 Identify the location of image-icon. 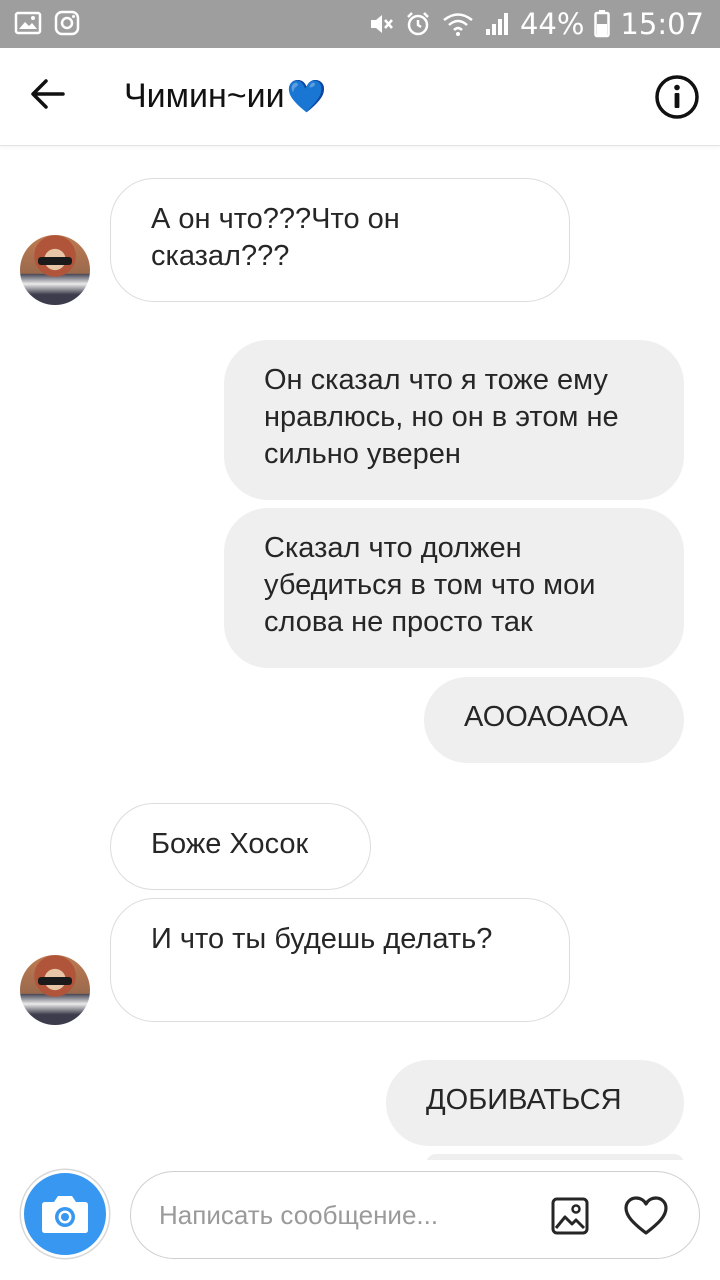
(570, 1216).